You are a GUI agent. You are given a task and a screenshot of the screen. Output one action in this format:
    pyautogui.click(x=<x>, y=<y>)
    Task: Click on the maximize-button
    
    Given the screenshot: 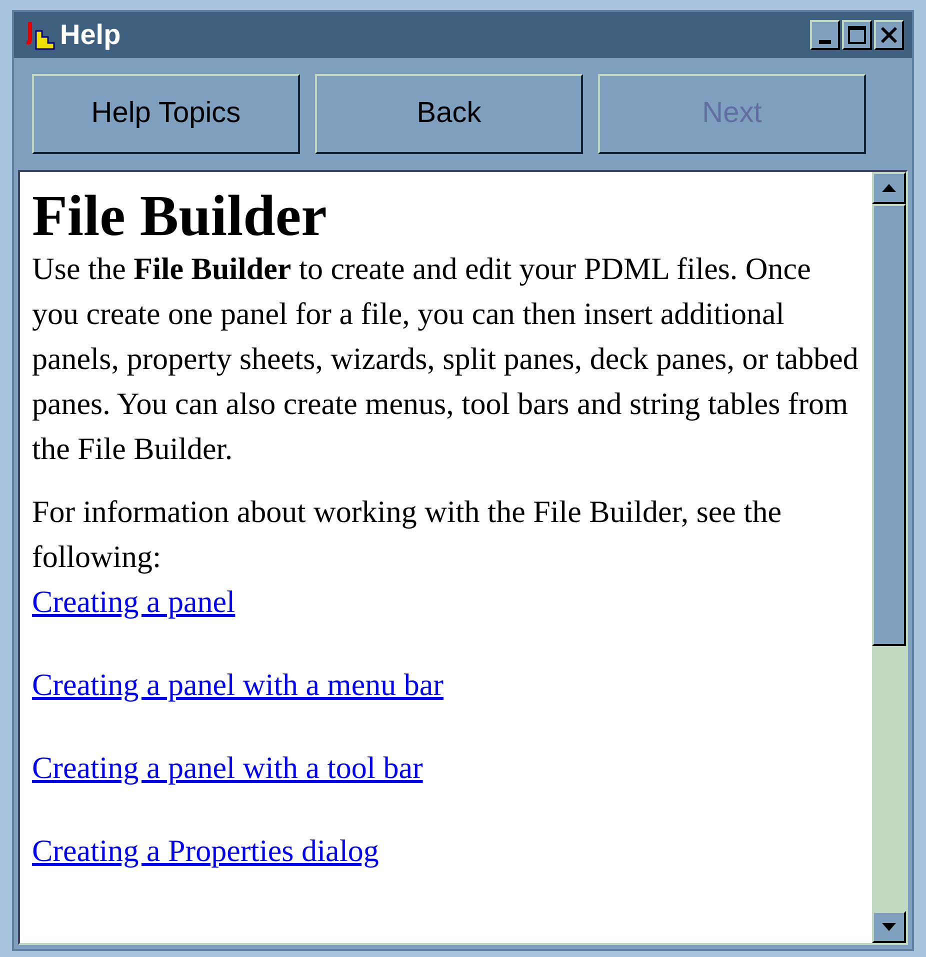 What is the action you would take?
    pyautogui.click(x=857, y=35)
    